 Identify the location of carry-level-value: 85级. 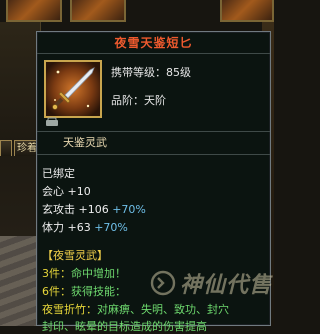
(178, 72).